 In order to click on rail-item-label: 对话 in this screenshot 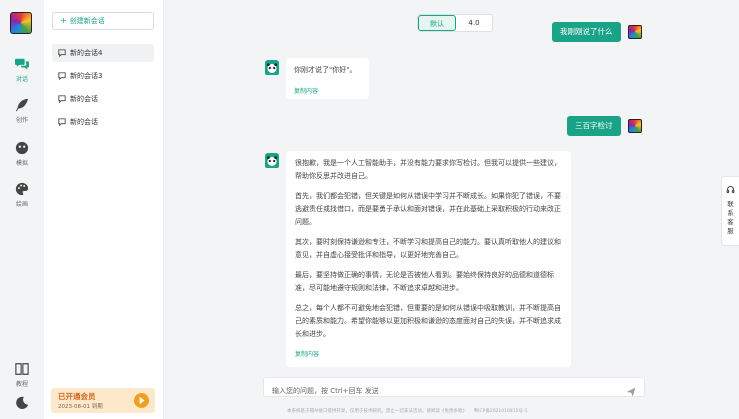, I will do `click(21, 79)`.